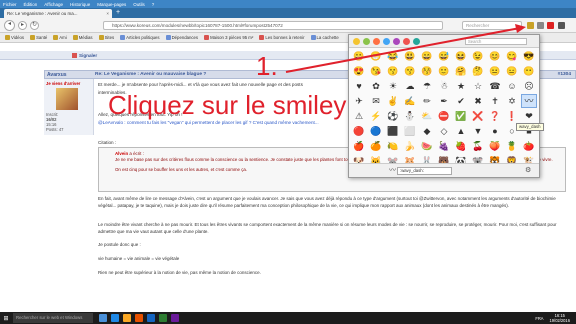  I want to click on emoji-cell: ✏, so click(427, 101).